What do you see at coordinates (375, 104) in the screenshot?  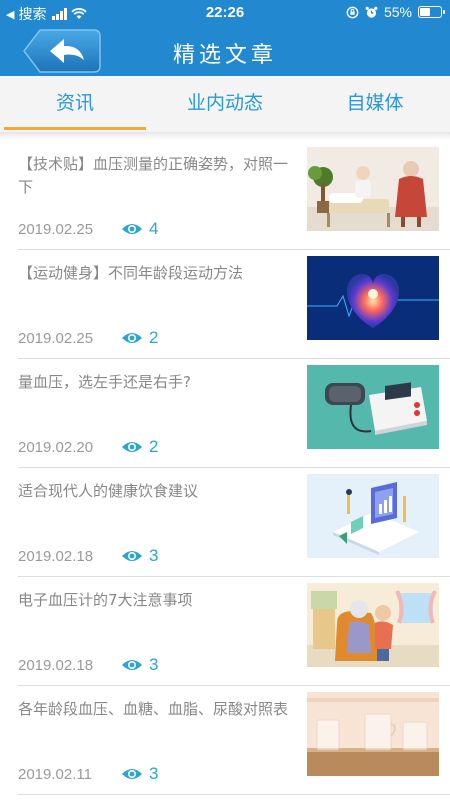 I see `tab-self-media: 自媒体` at bounding box center [375, 104].